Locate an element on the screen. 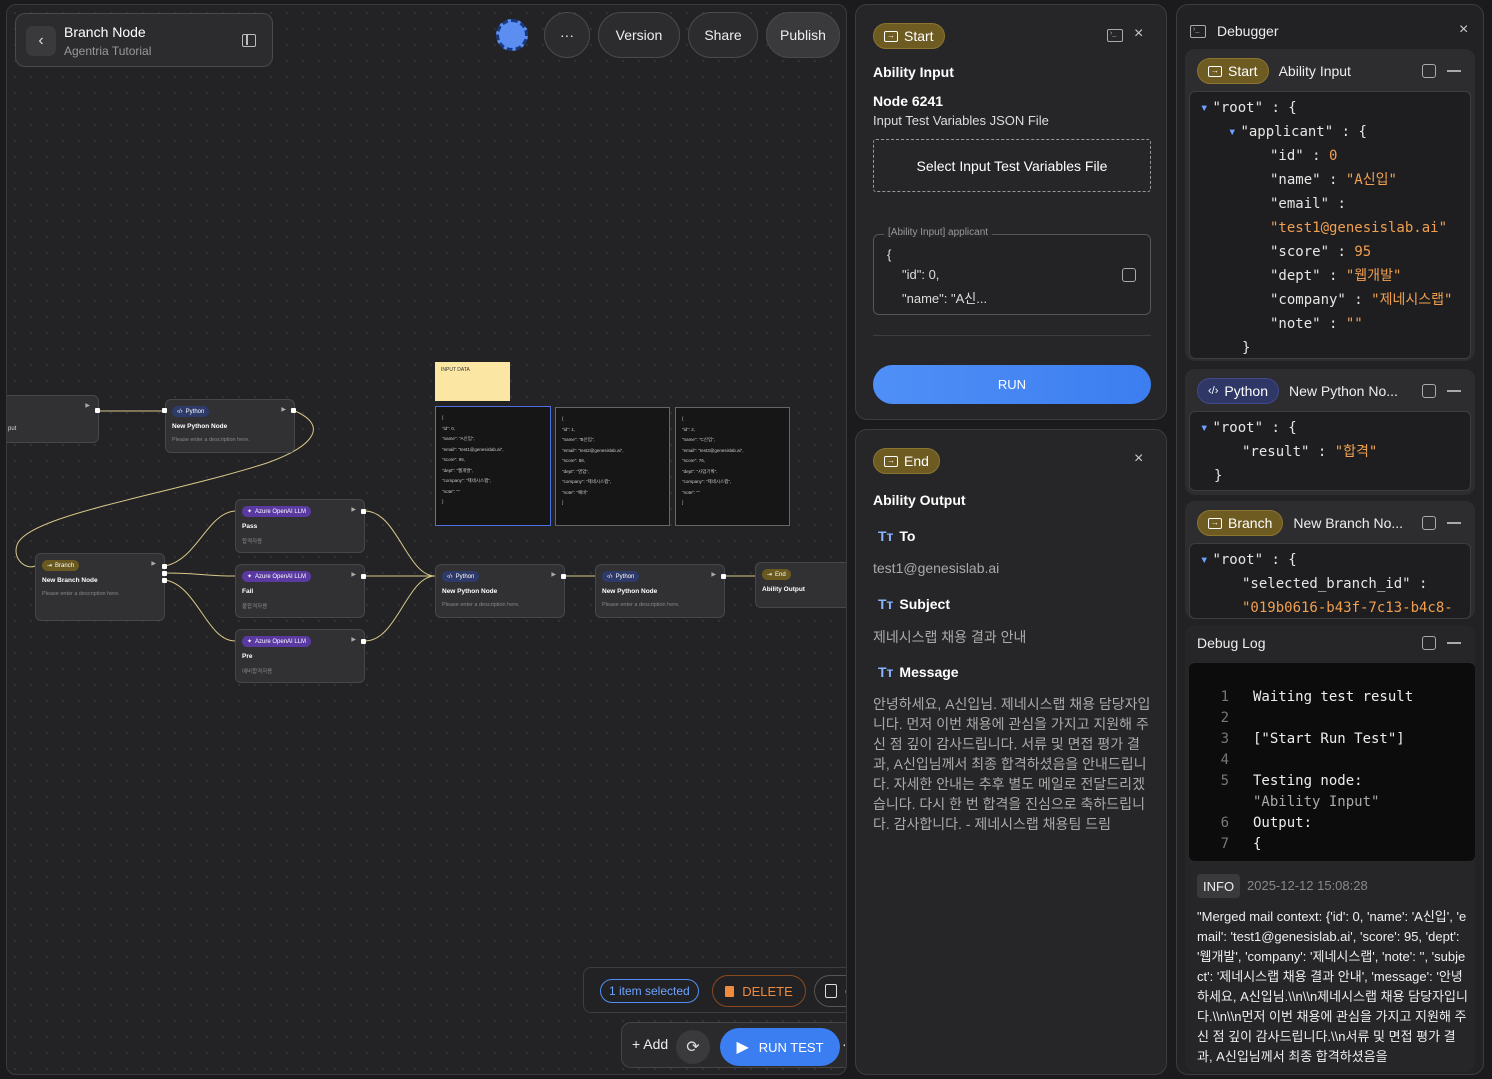  delete-label: DELETE is located at coordinates (767, 991).